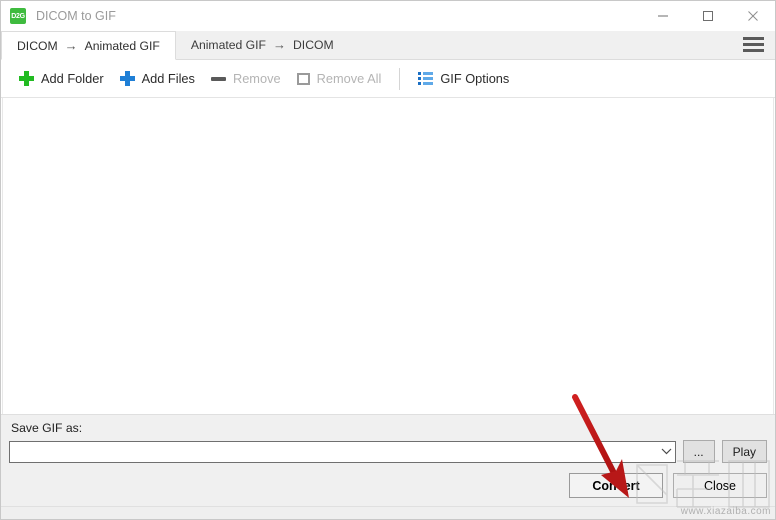  I want to click on toolbar-divider, so click(400, 78).